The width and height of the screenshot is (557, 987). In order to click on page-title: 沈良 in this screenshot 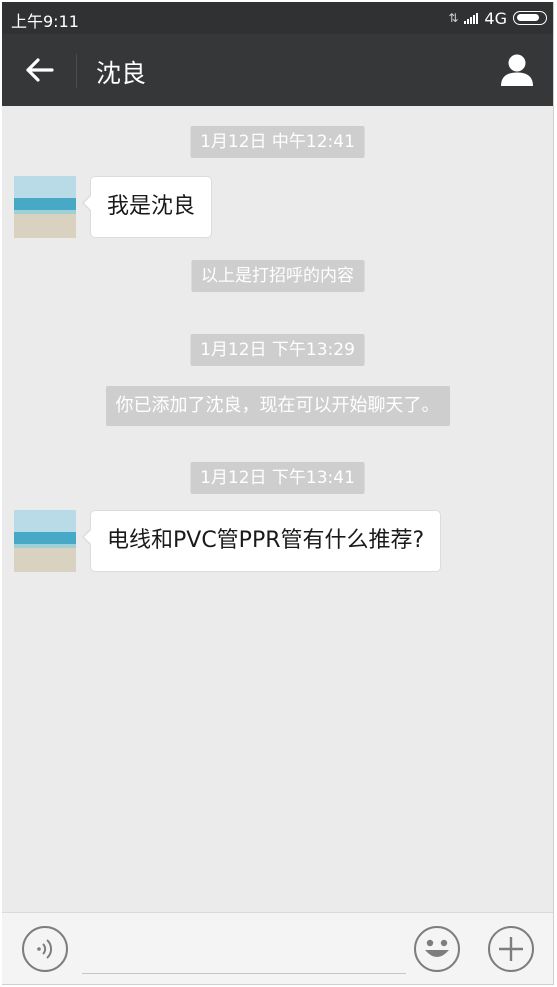, I will do `click(121, 73)`.